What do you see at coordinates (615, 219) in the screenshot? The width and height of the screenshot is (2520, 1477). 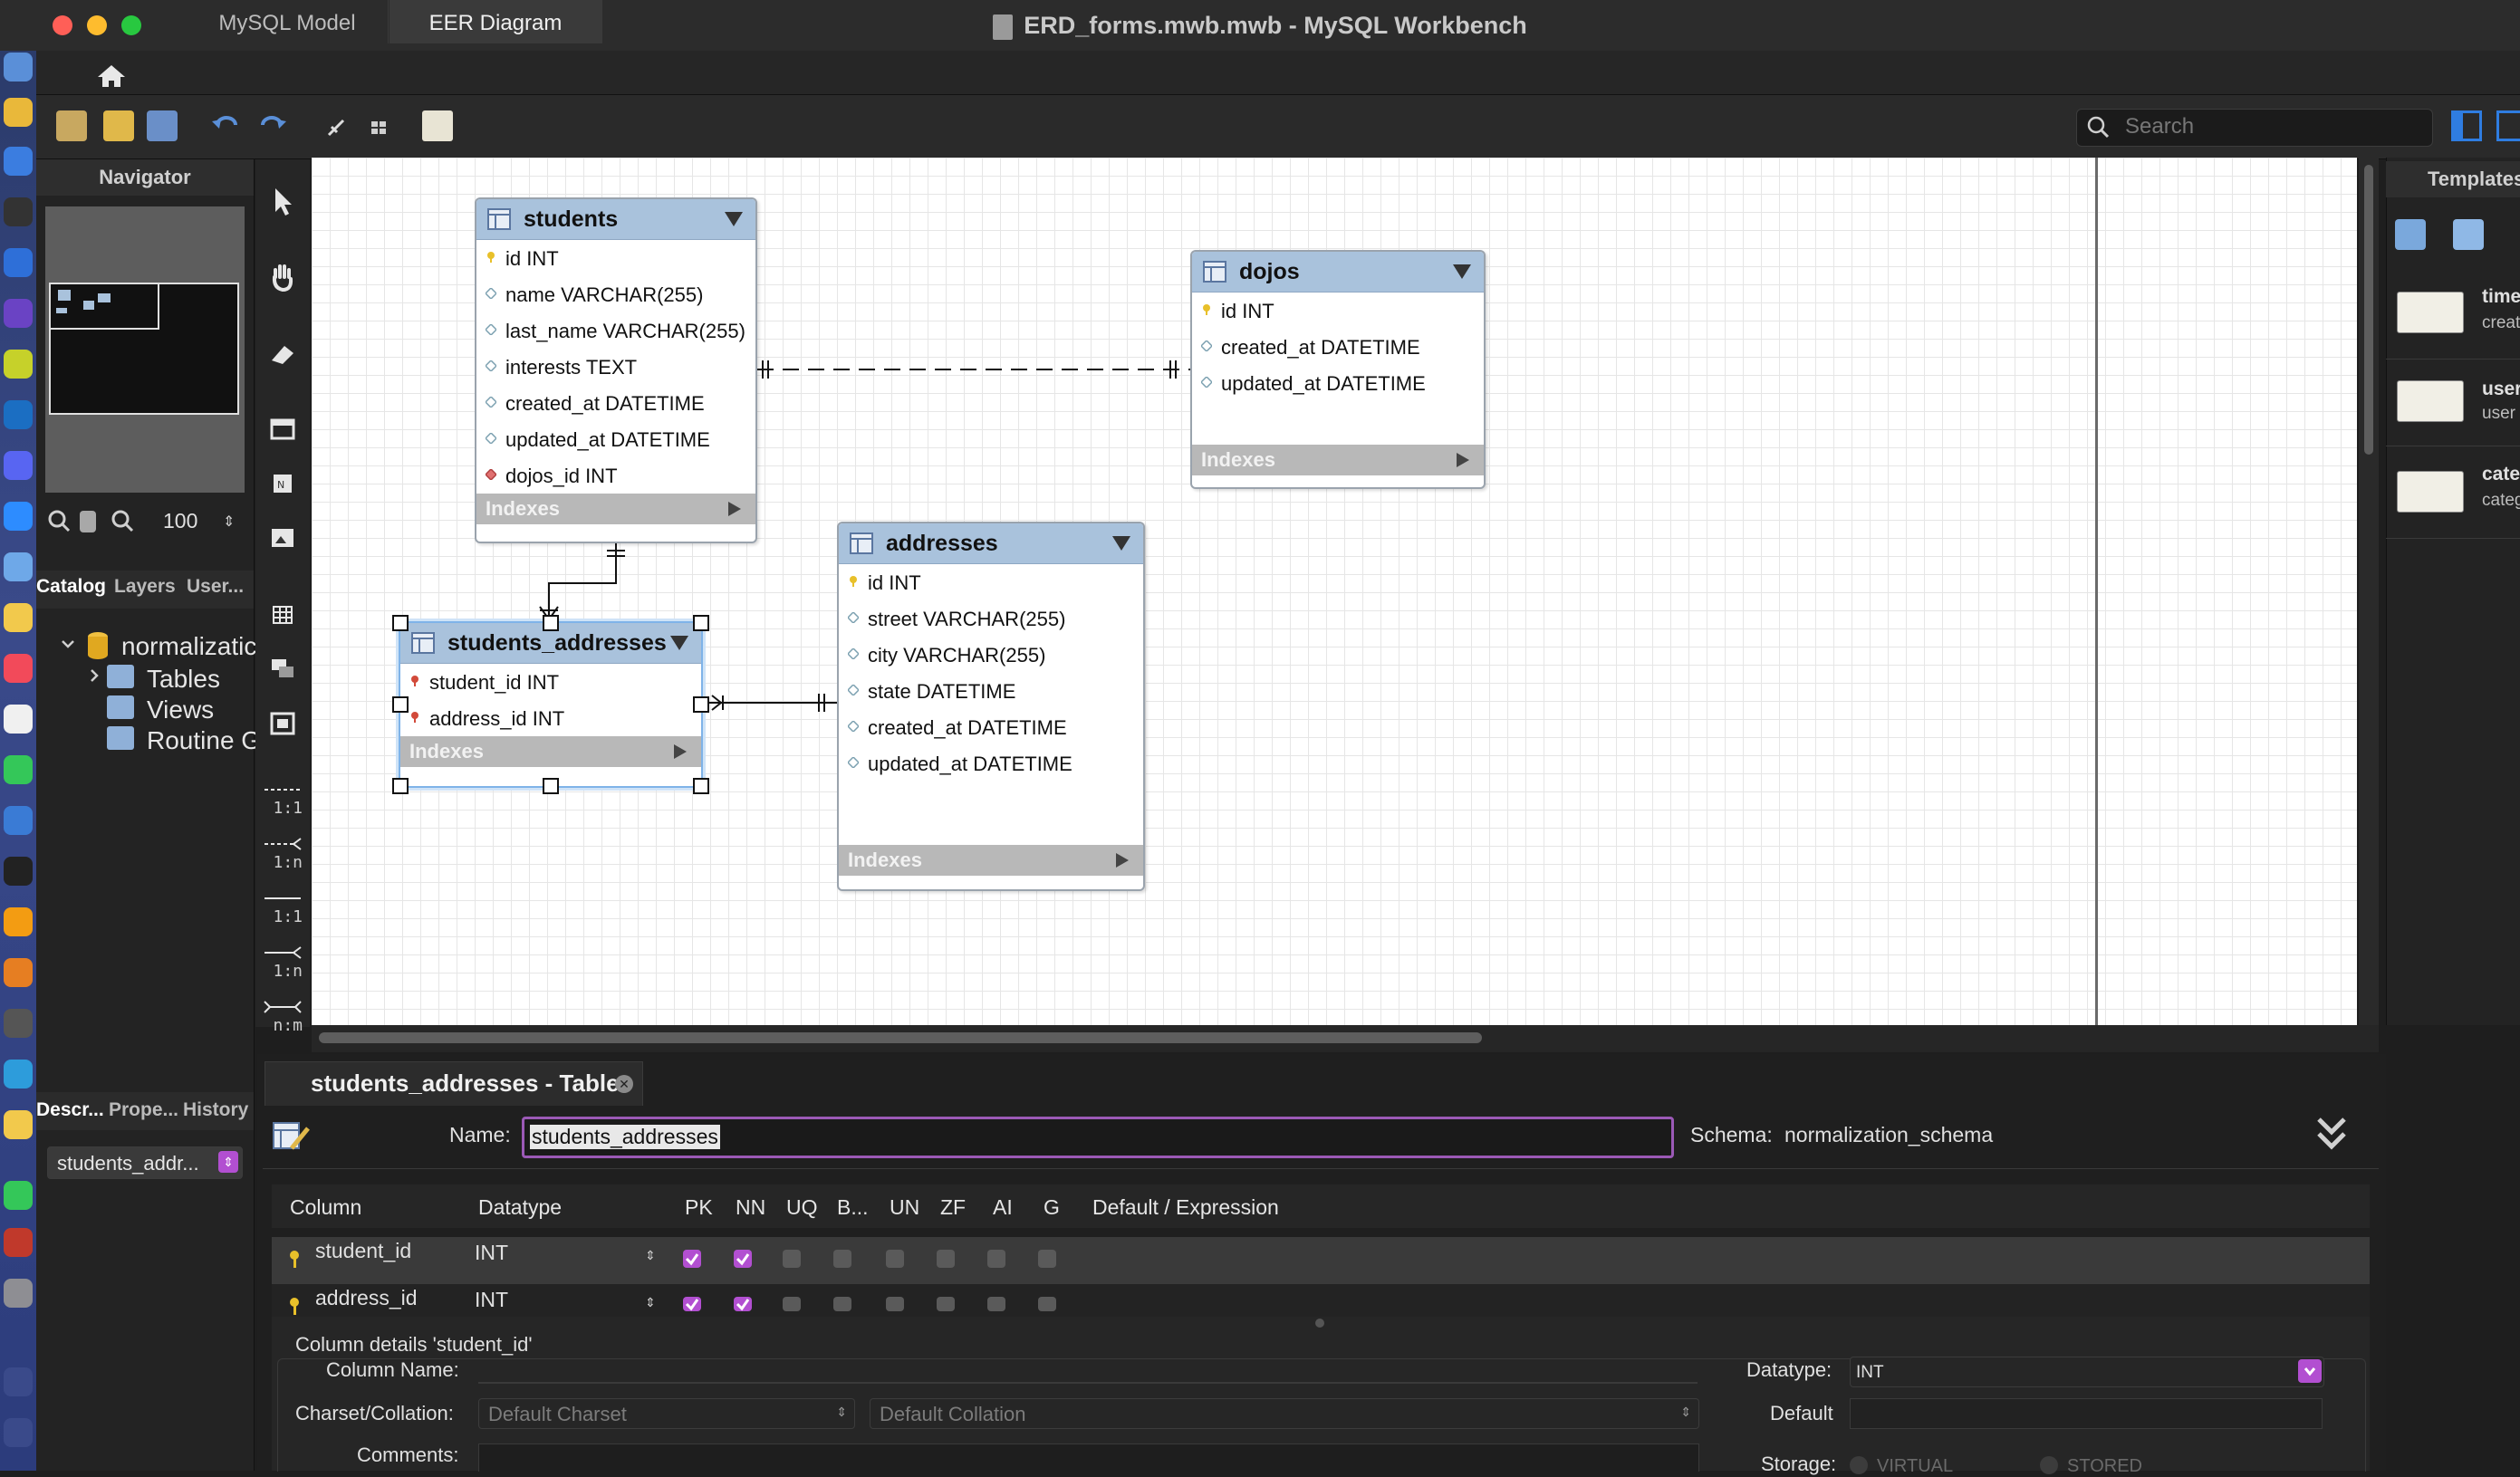 I see `table-header: students` at bounding box center [615, 219].